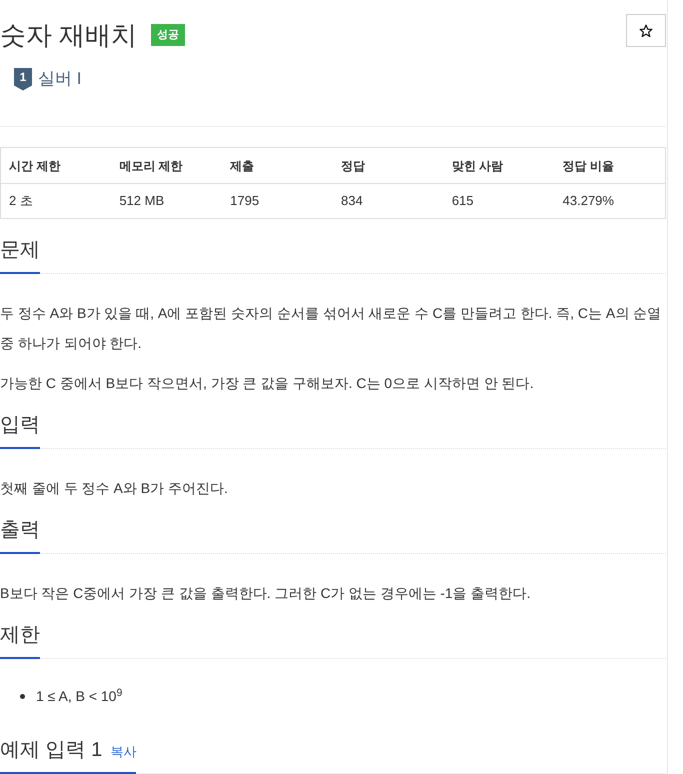 The width and height of the screenshot is (683, 774). What do you see at coordinates (123, 752) in the screenshot?
I see `copy-link: 복사` at bounding box center [123, 752].